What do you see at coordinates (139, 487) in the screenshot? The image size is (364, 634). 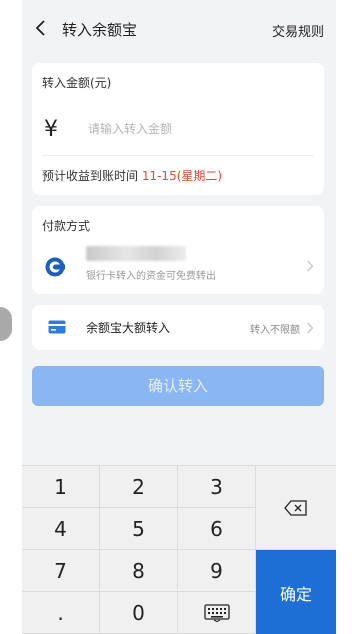 I see `key-2: 2` at bounding box center [139, 487].